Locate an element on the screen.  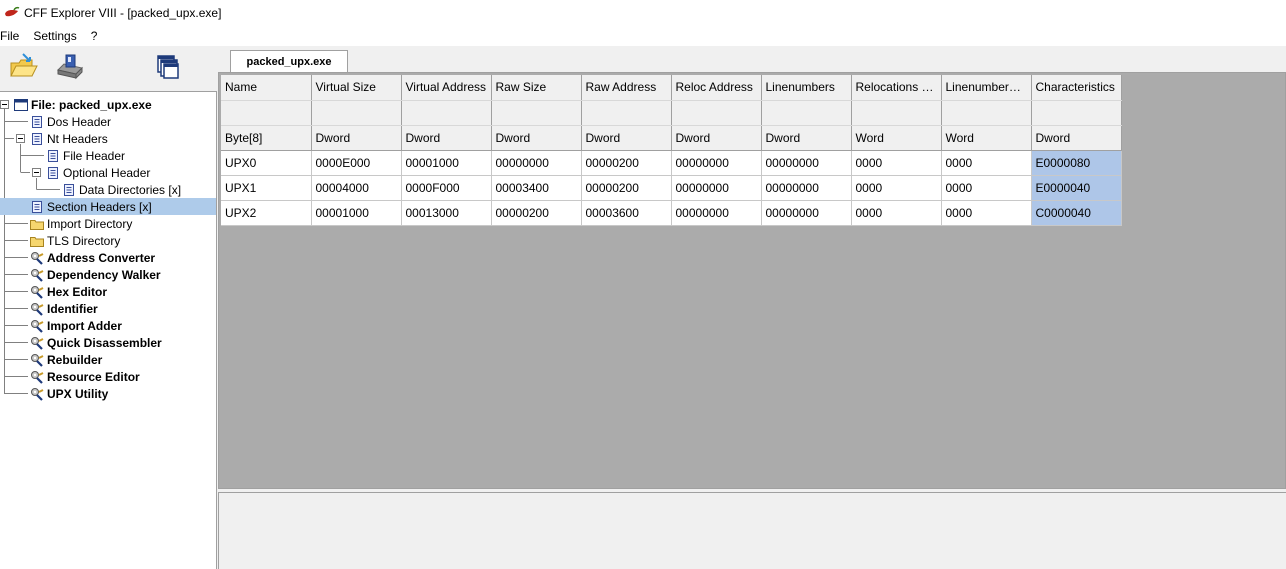
tree-item-rebuilder: Rebuilder is located at coordinates (66, 359).